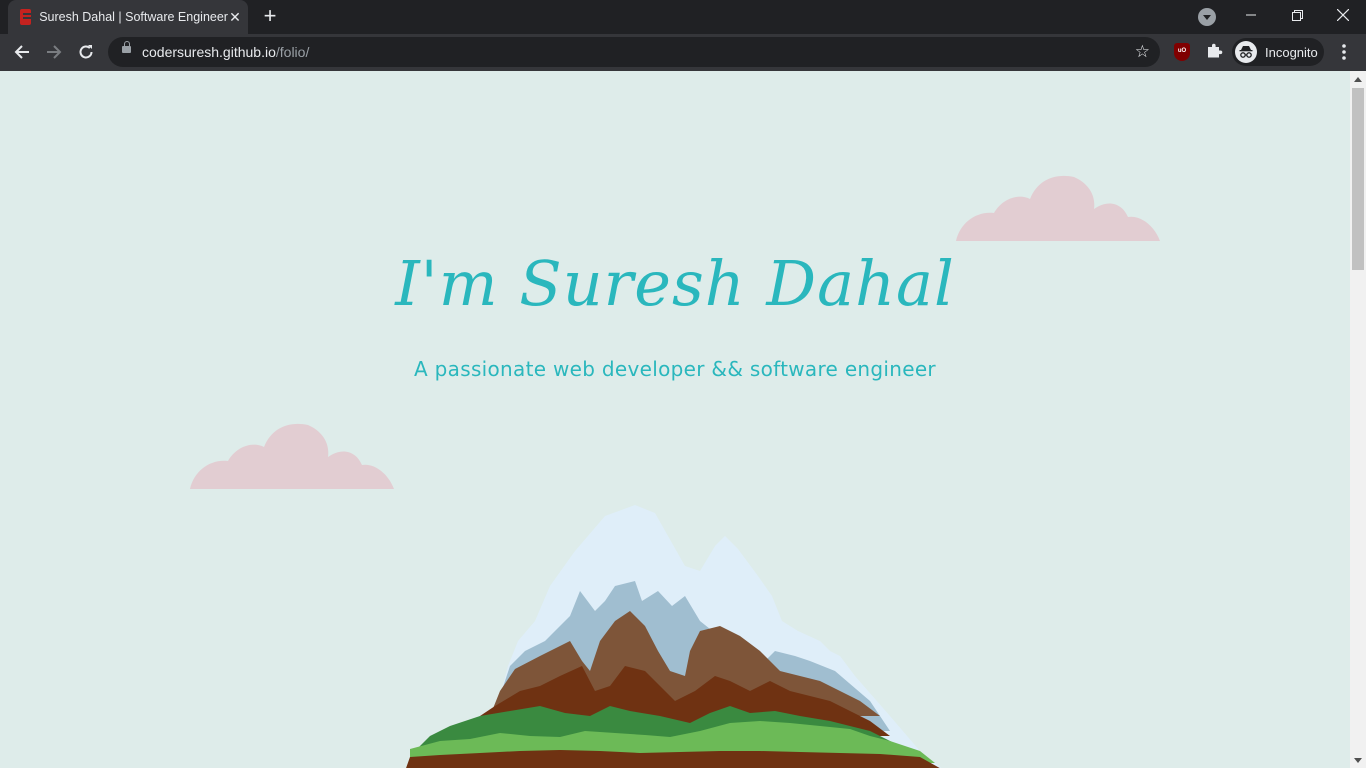 The width and height of the screenshot is (1366, 768). I want to click on maximize-icon, so click(1297, 15).